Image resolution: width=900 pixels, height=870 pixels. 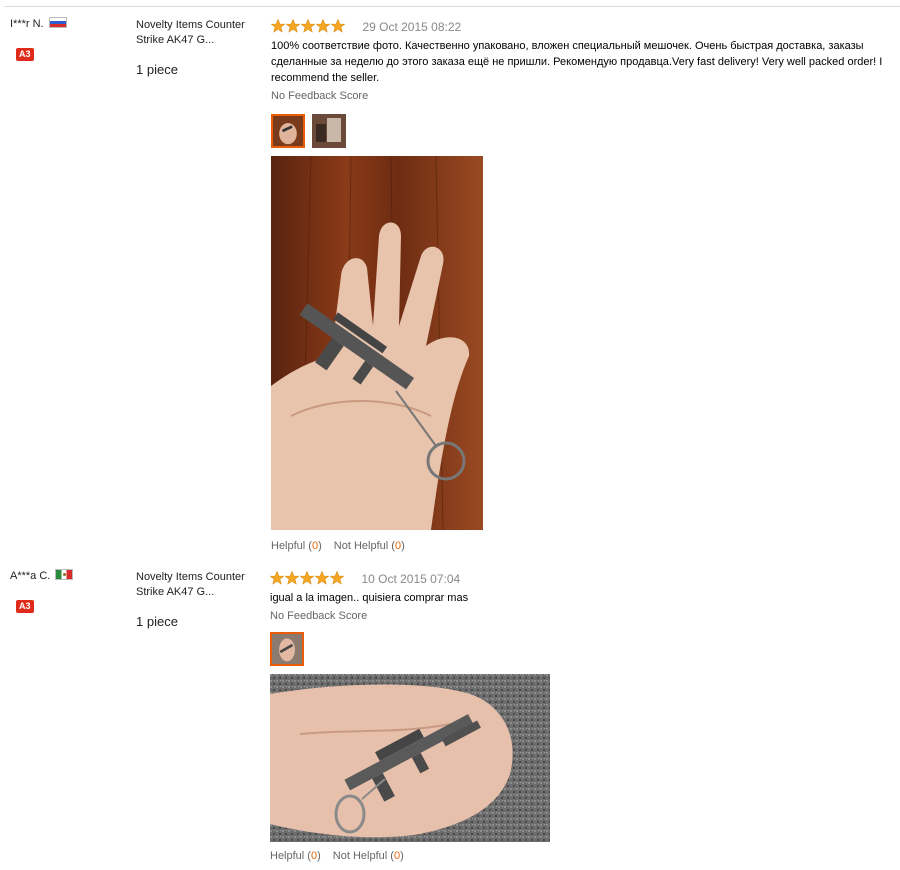 What do you see at coordinates (412, 26) in the screenshot?
I see `review-date: 29 Oct 2015 08:22` at bounding box center [412, 26].